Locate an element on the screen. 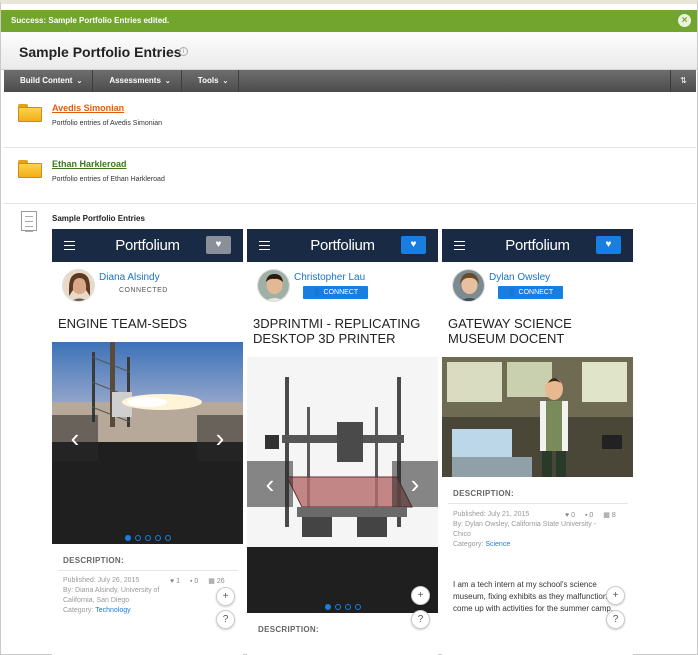 The height and width of the screenshot is (655, 698). card-stats: ♥ 1 ▪ 0 ▦ 26 is located at coordinates (197, 581).